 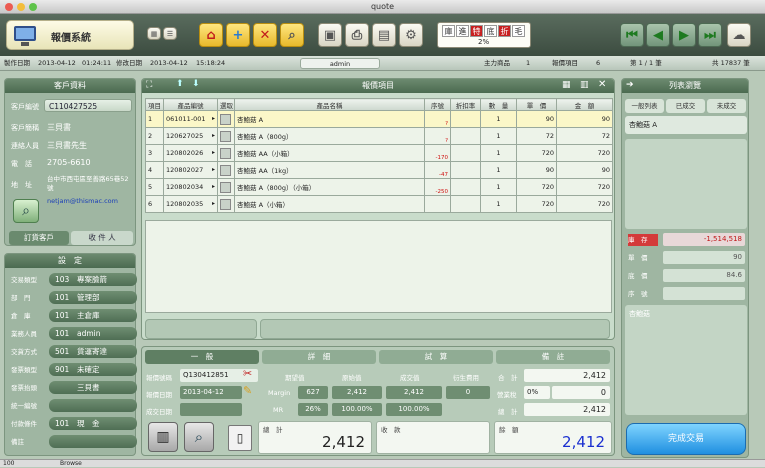 I want to click on home-icon: ⌂, so click(x=211, y=35).